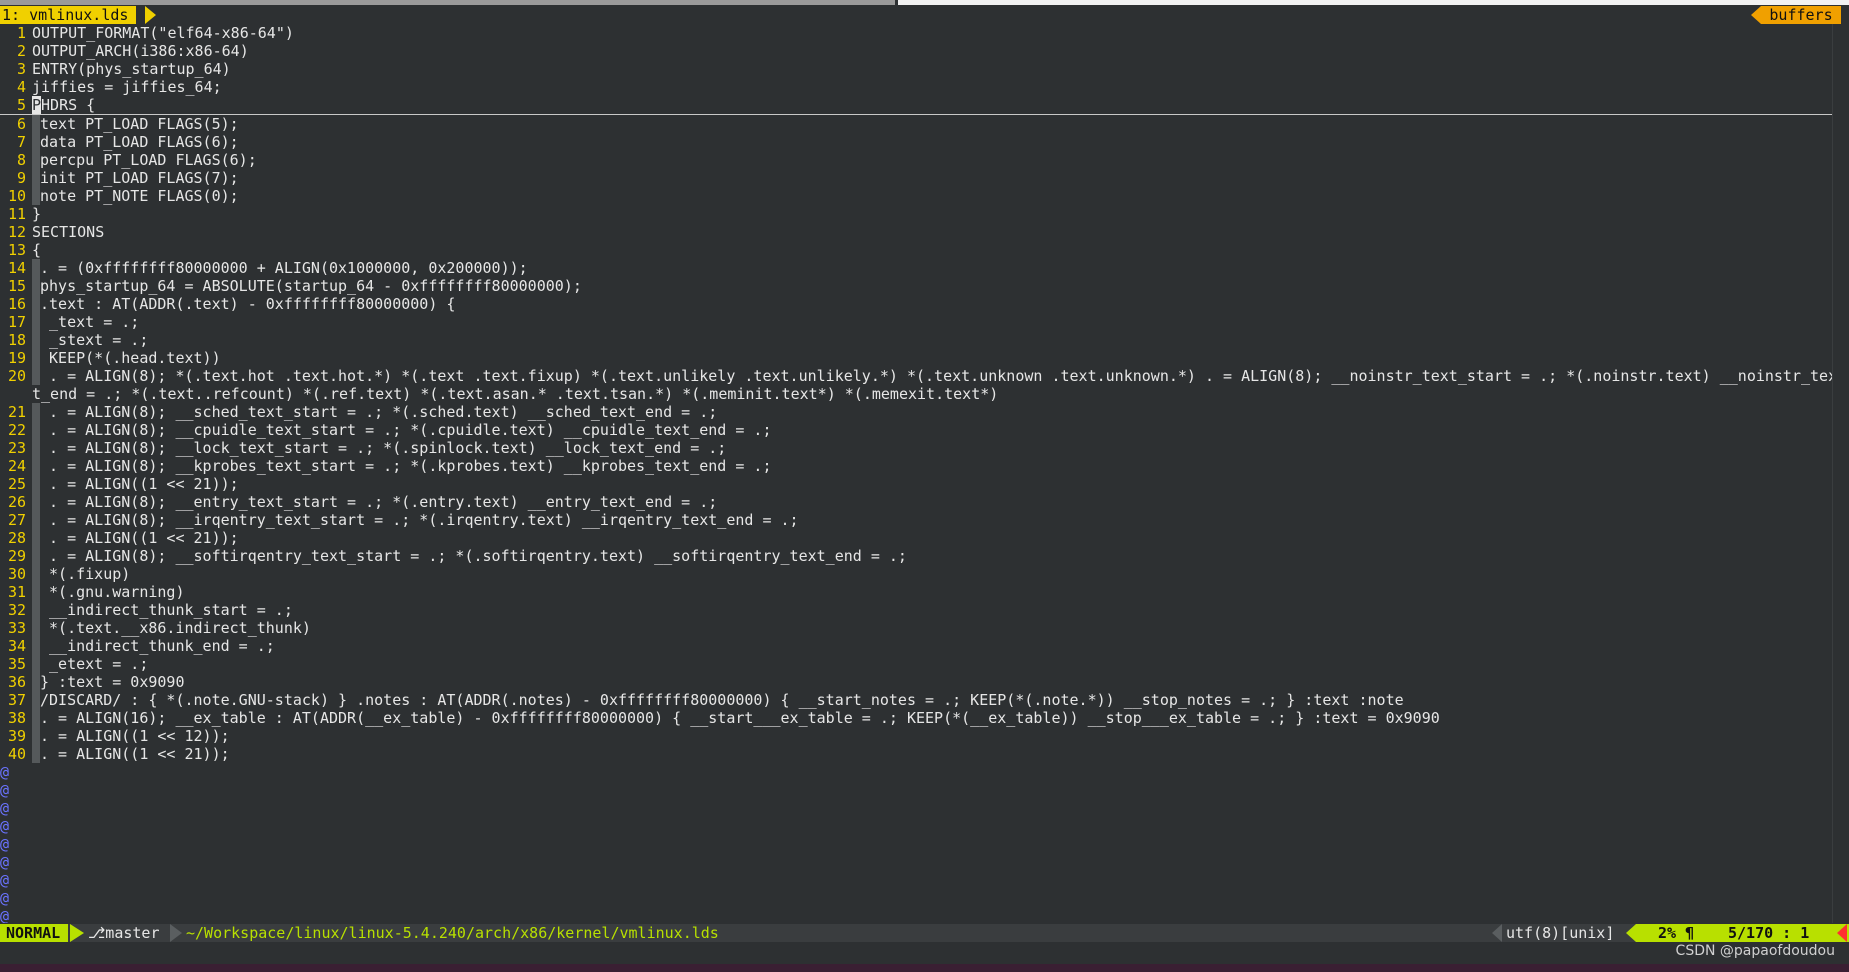  What do you see at coordinates (916, 214) in the screenshot?
I see `code-line: 11}` at bounding box center [916, 214].